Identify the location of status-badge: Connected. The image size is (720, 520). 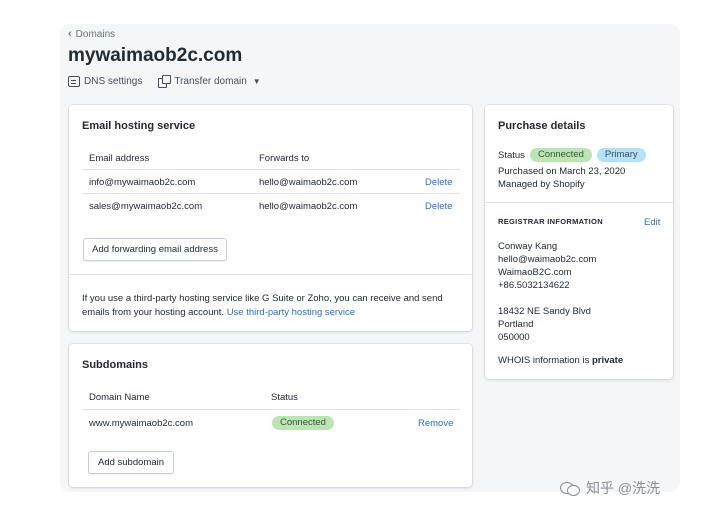
(303, 423).